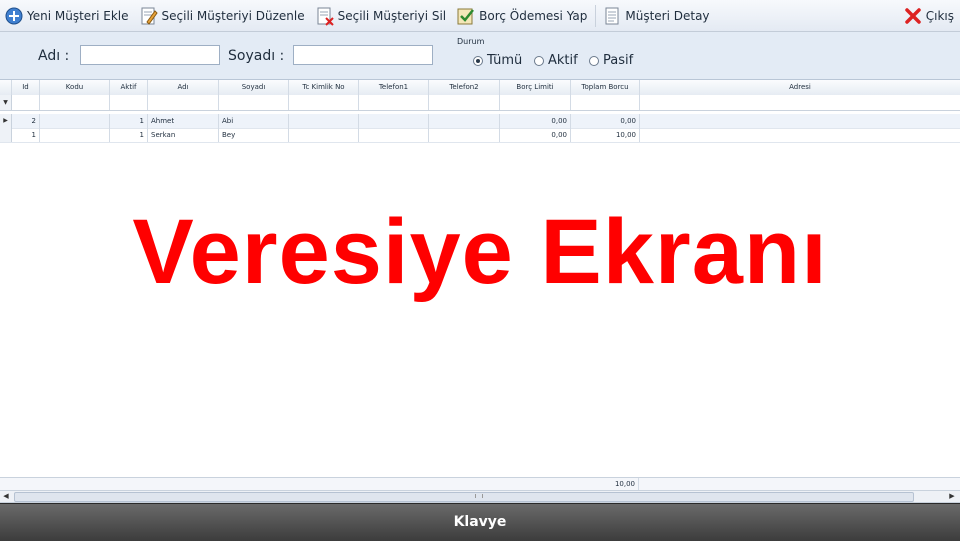 The image size is (960, 541). Describe the element at coordinates (480, 484) in the screenshot. I see `grid-summary-row: 10,00` at that location.